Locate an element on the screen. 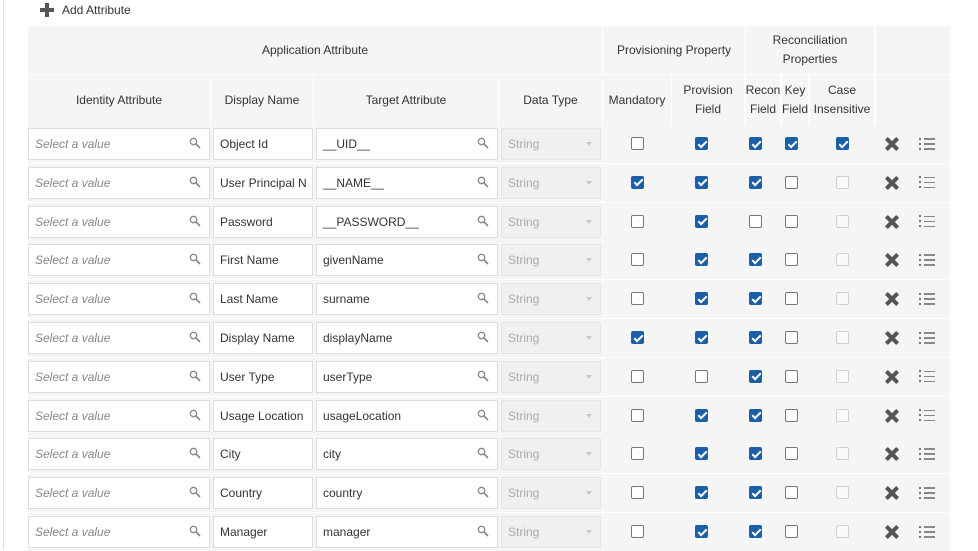 Image resolution: width=978 pixels, height=551 pixels. display-name-input: Manager is located at coordinates (263, 532).